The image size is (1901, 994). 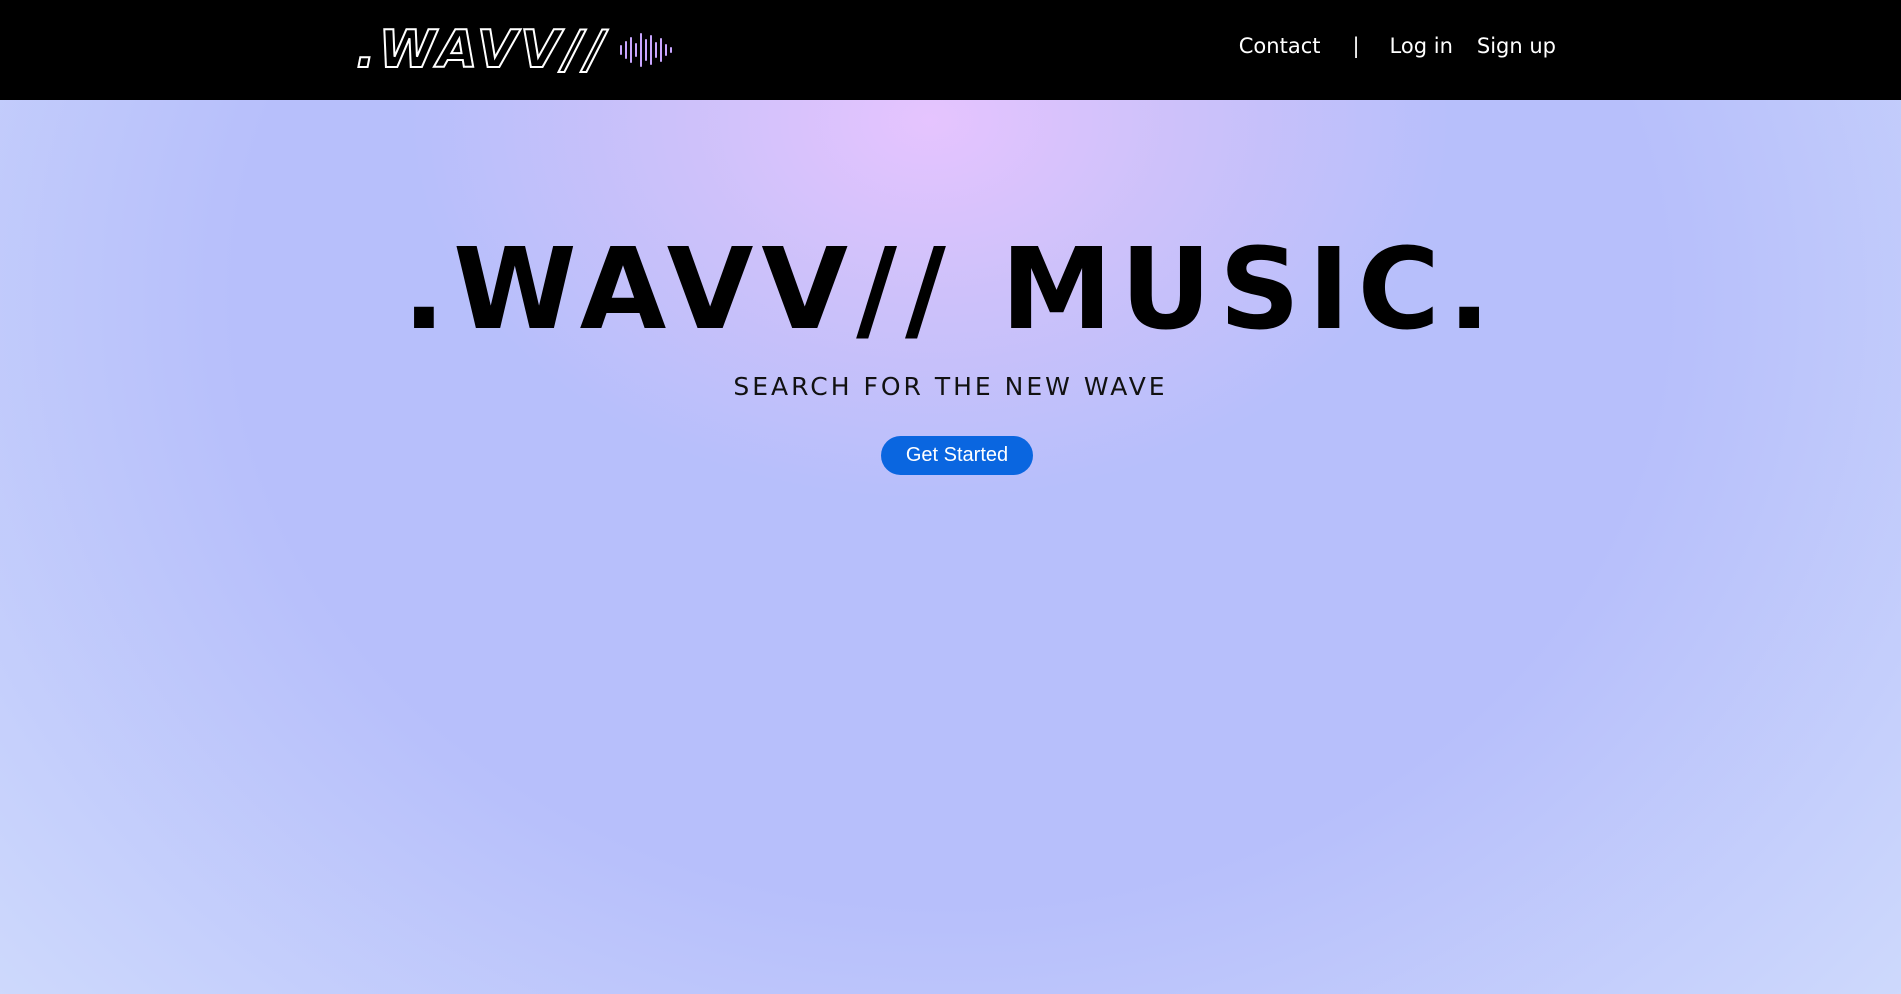 I want to click on soundwave-icon, so click(x=646, y=50).